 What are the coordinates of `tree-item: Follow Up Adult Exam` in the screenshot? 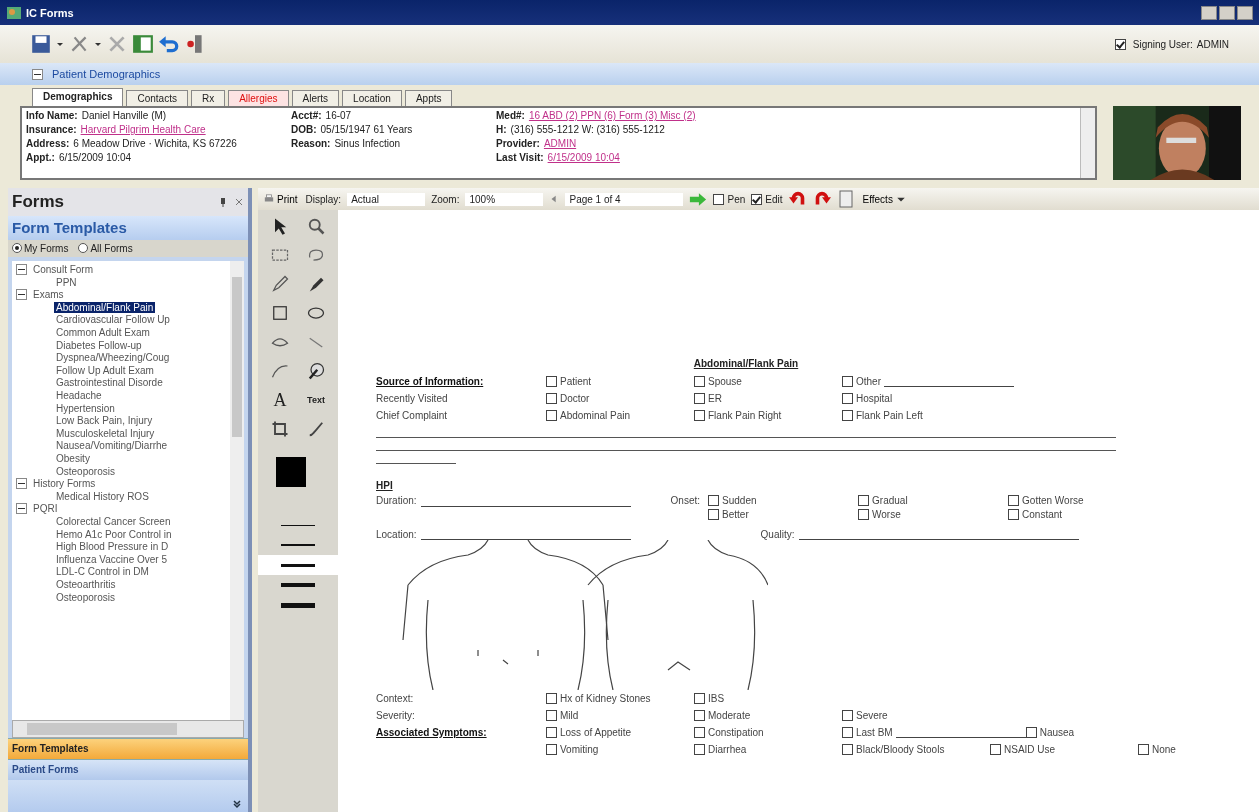 It's located at (105, 370).